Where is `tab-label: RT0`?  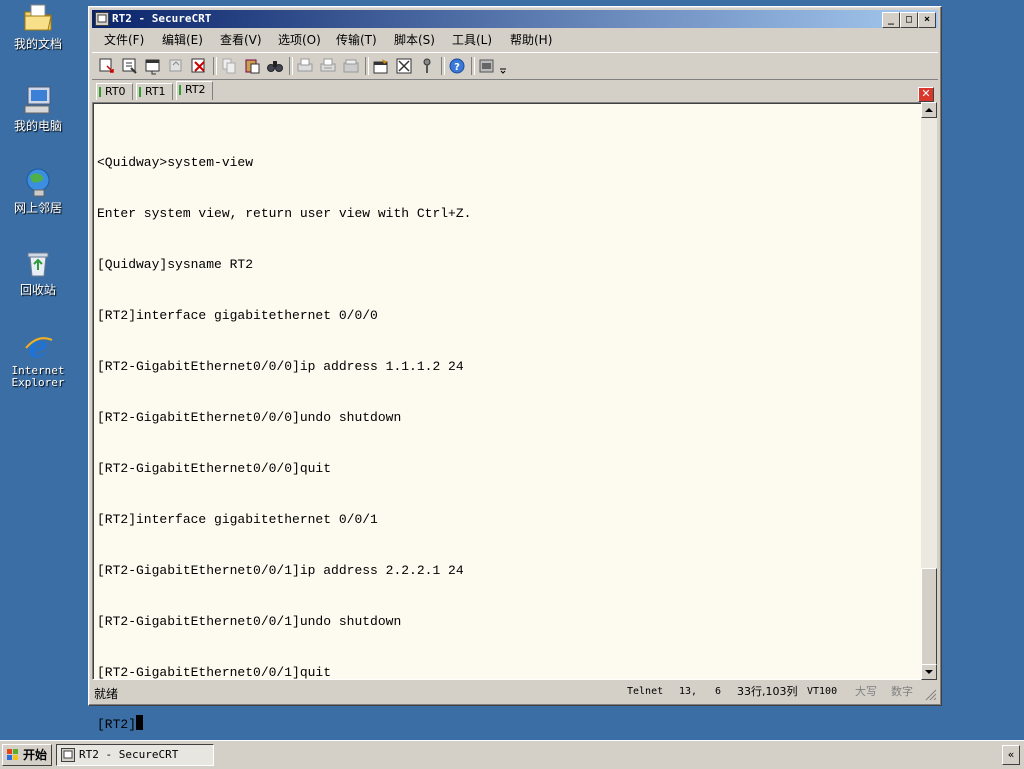 tab-label: RT0 is located at coordinates (115, 91).